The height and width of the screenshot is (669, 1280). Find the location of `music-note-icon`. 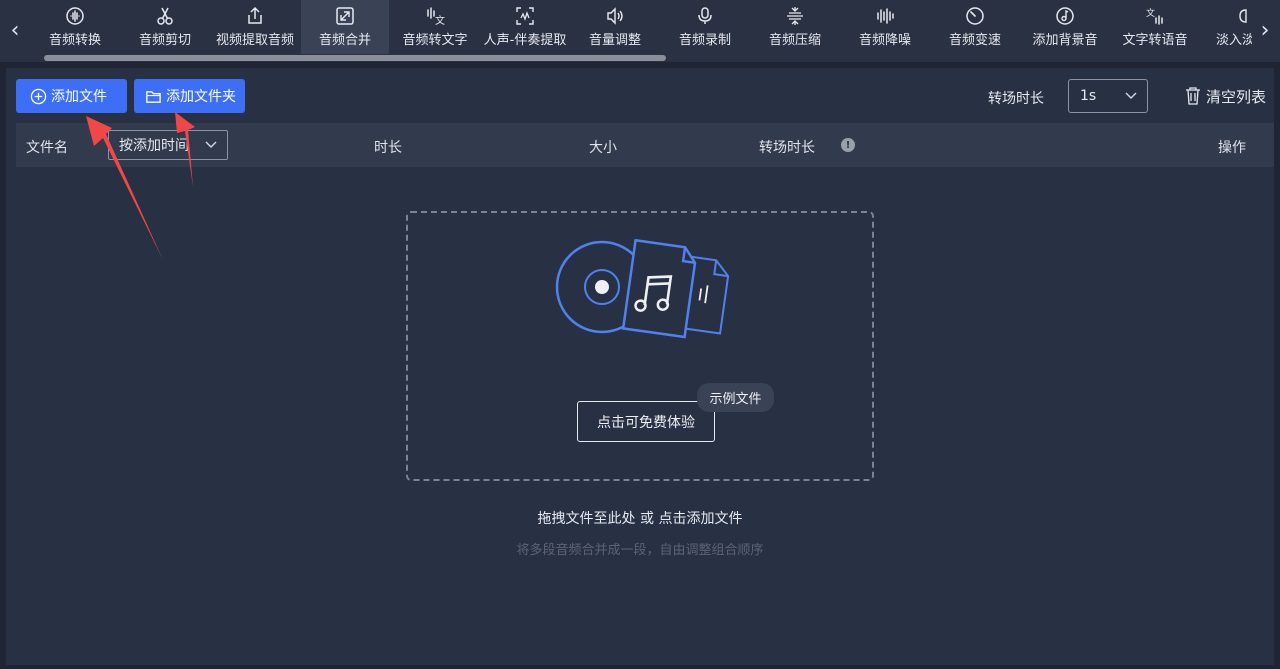

music-note-icon is located at coordinates (1065, 16).